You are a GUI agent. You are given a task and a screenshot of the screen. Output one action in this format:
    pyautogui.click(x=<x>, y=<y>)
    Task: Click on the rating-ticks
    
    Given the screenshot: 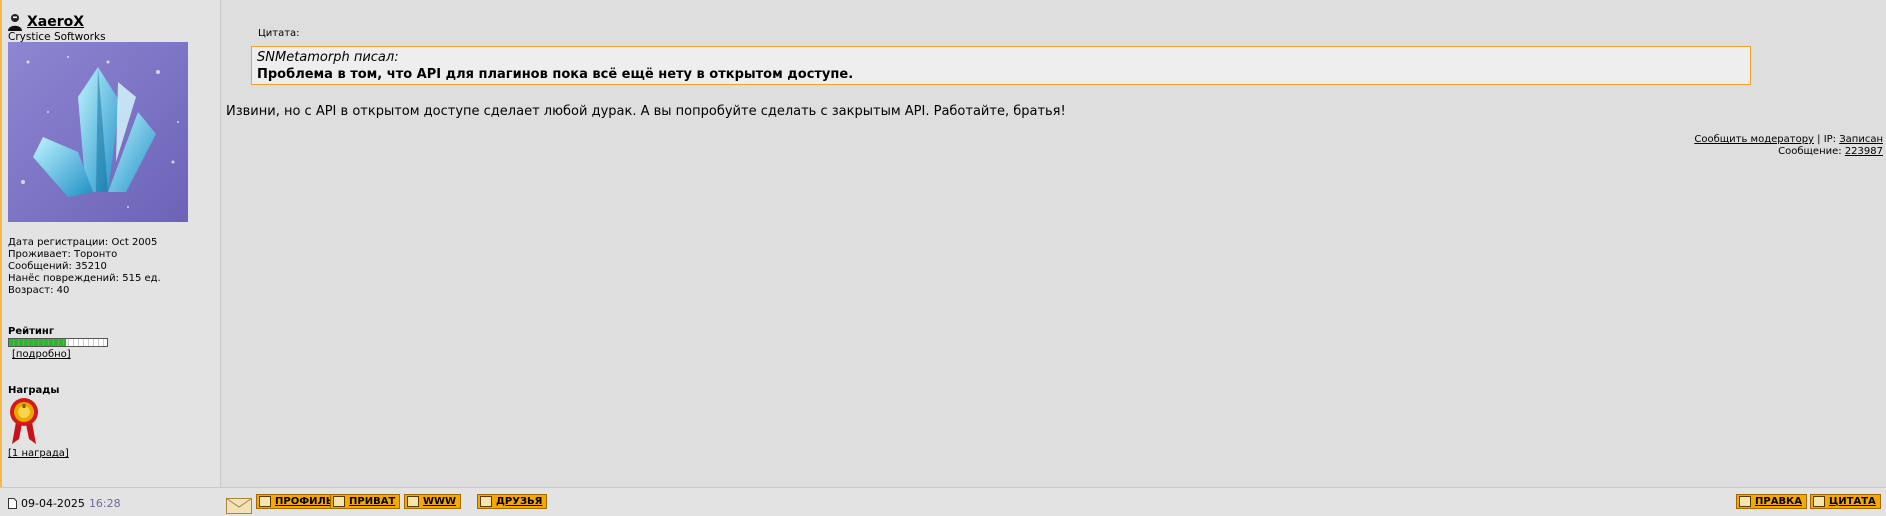 What is the action you would take?
    pyautogui.click(x=58, y=342)
    